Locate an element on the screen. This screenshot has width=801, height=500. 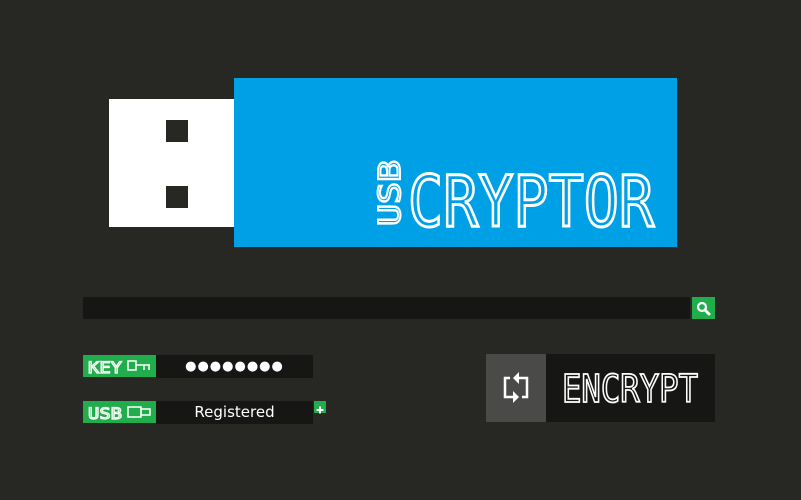
refresh-icon is located at coordinates (516, 387).